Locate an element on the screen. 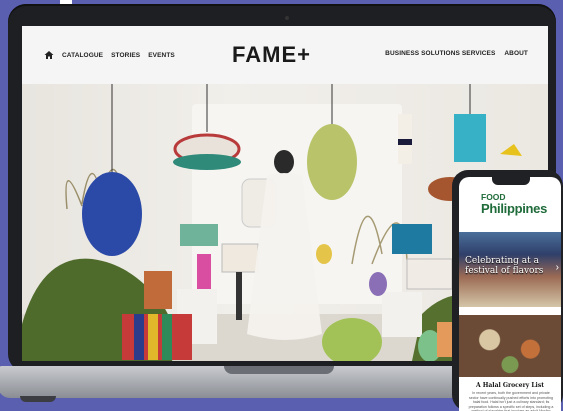 This screenshot has width=563, height=411. nav-left: CATALOGUE STORIES EVENTS is located at coordinates (109, 55).